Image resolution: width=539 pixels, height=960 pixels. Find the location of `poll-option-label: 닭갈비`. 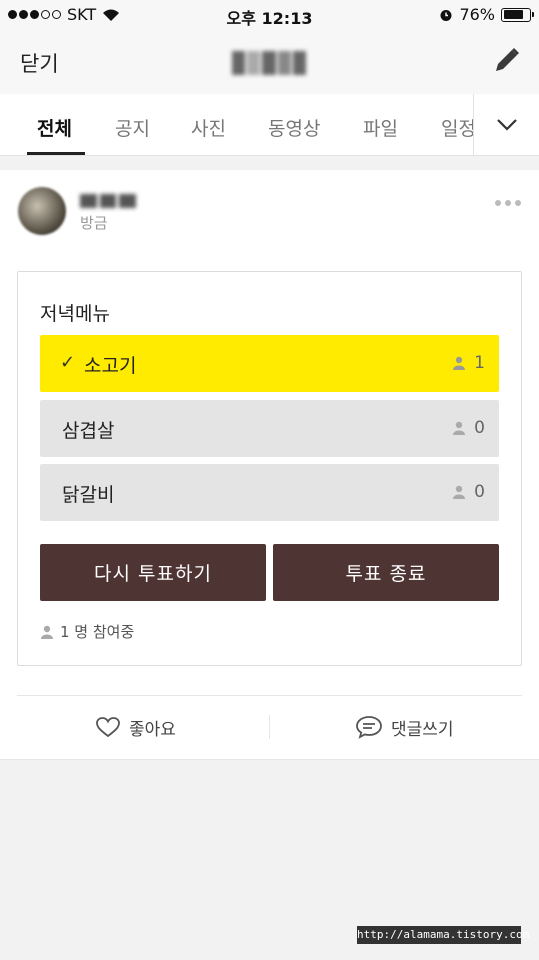

poll-option-label: 닭갈비 is located at coordinates (88, 495).